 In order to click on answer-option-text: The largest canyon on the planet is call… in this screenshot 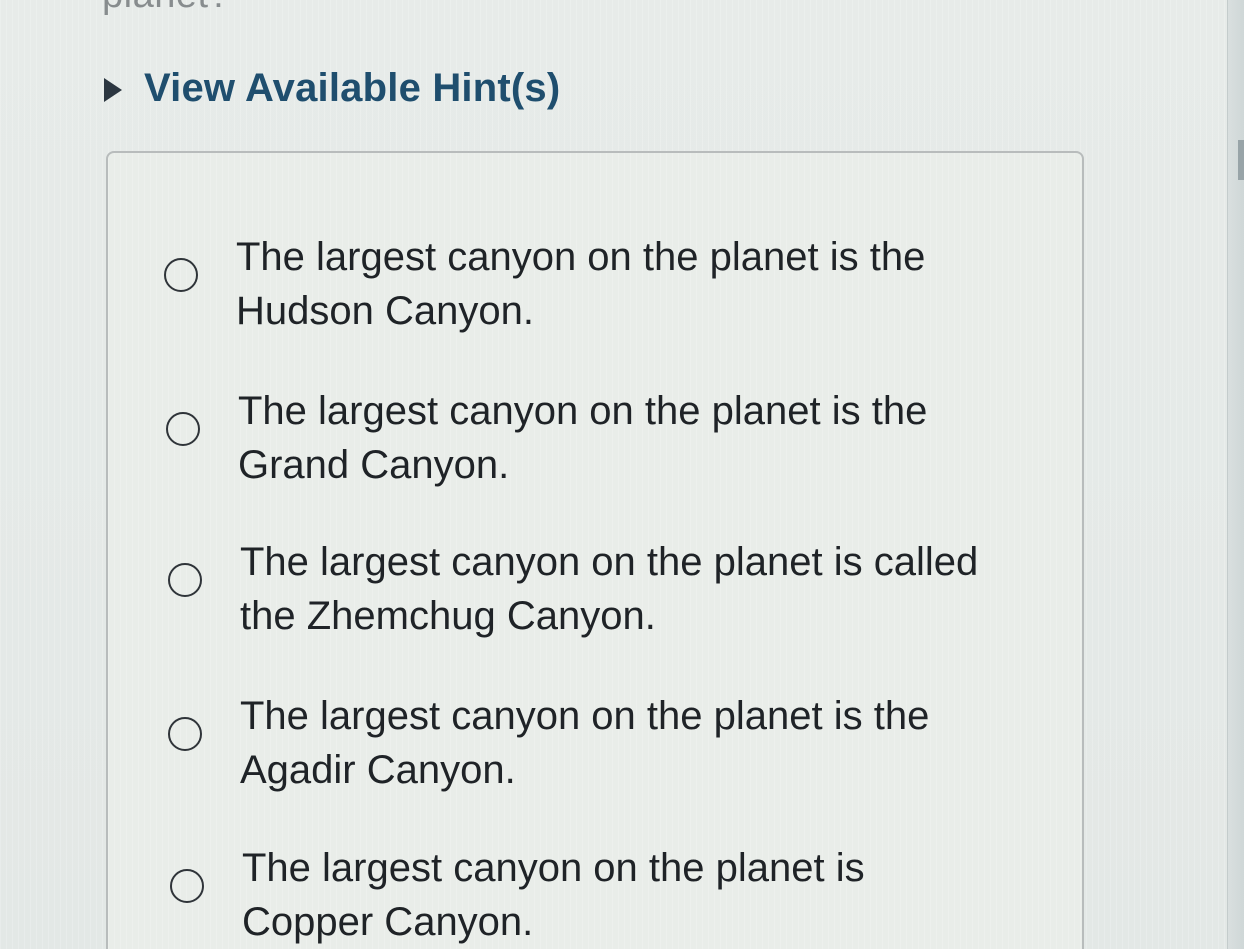, I will do `click(630, 589)`.